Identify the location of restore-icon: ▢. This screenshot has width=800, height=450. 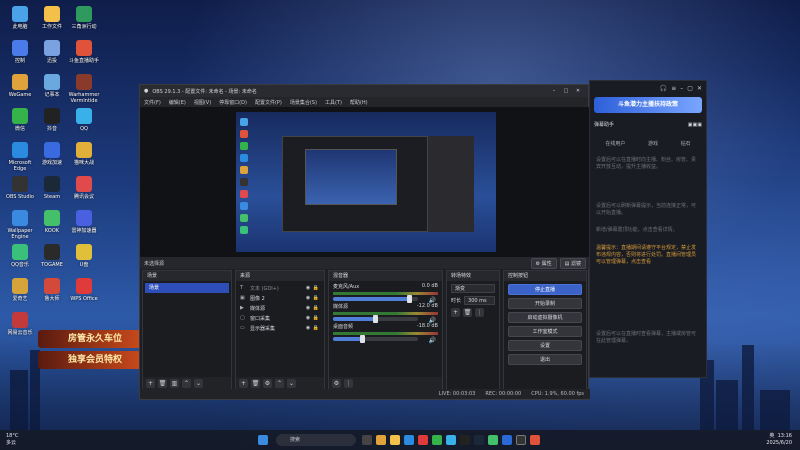
(690, 88).